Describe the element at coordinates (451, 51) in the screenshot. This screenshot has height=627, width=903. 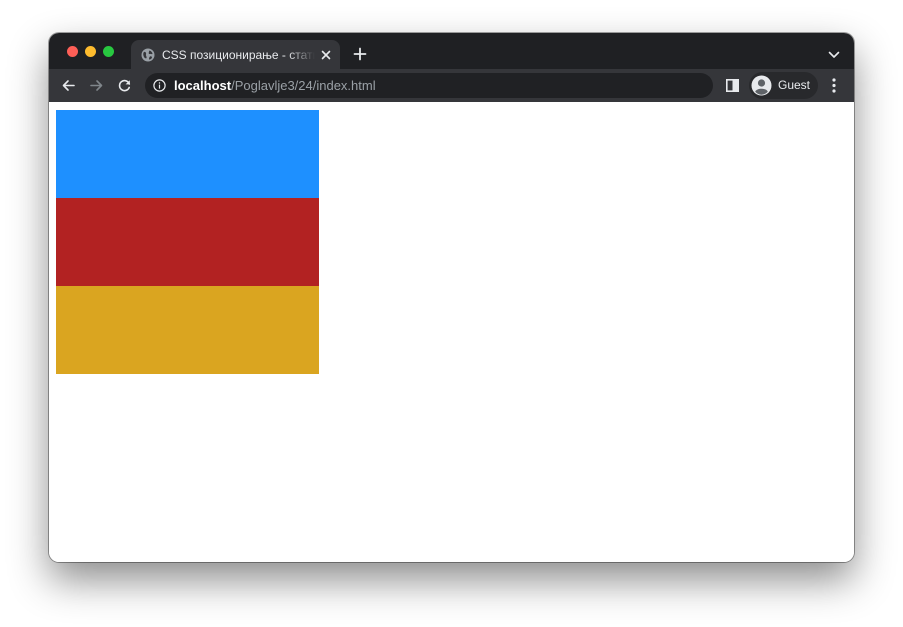
I see `title-bar: CSS позиционирање - статичко` at that location.